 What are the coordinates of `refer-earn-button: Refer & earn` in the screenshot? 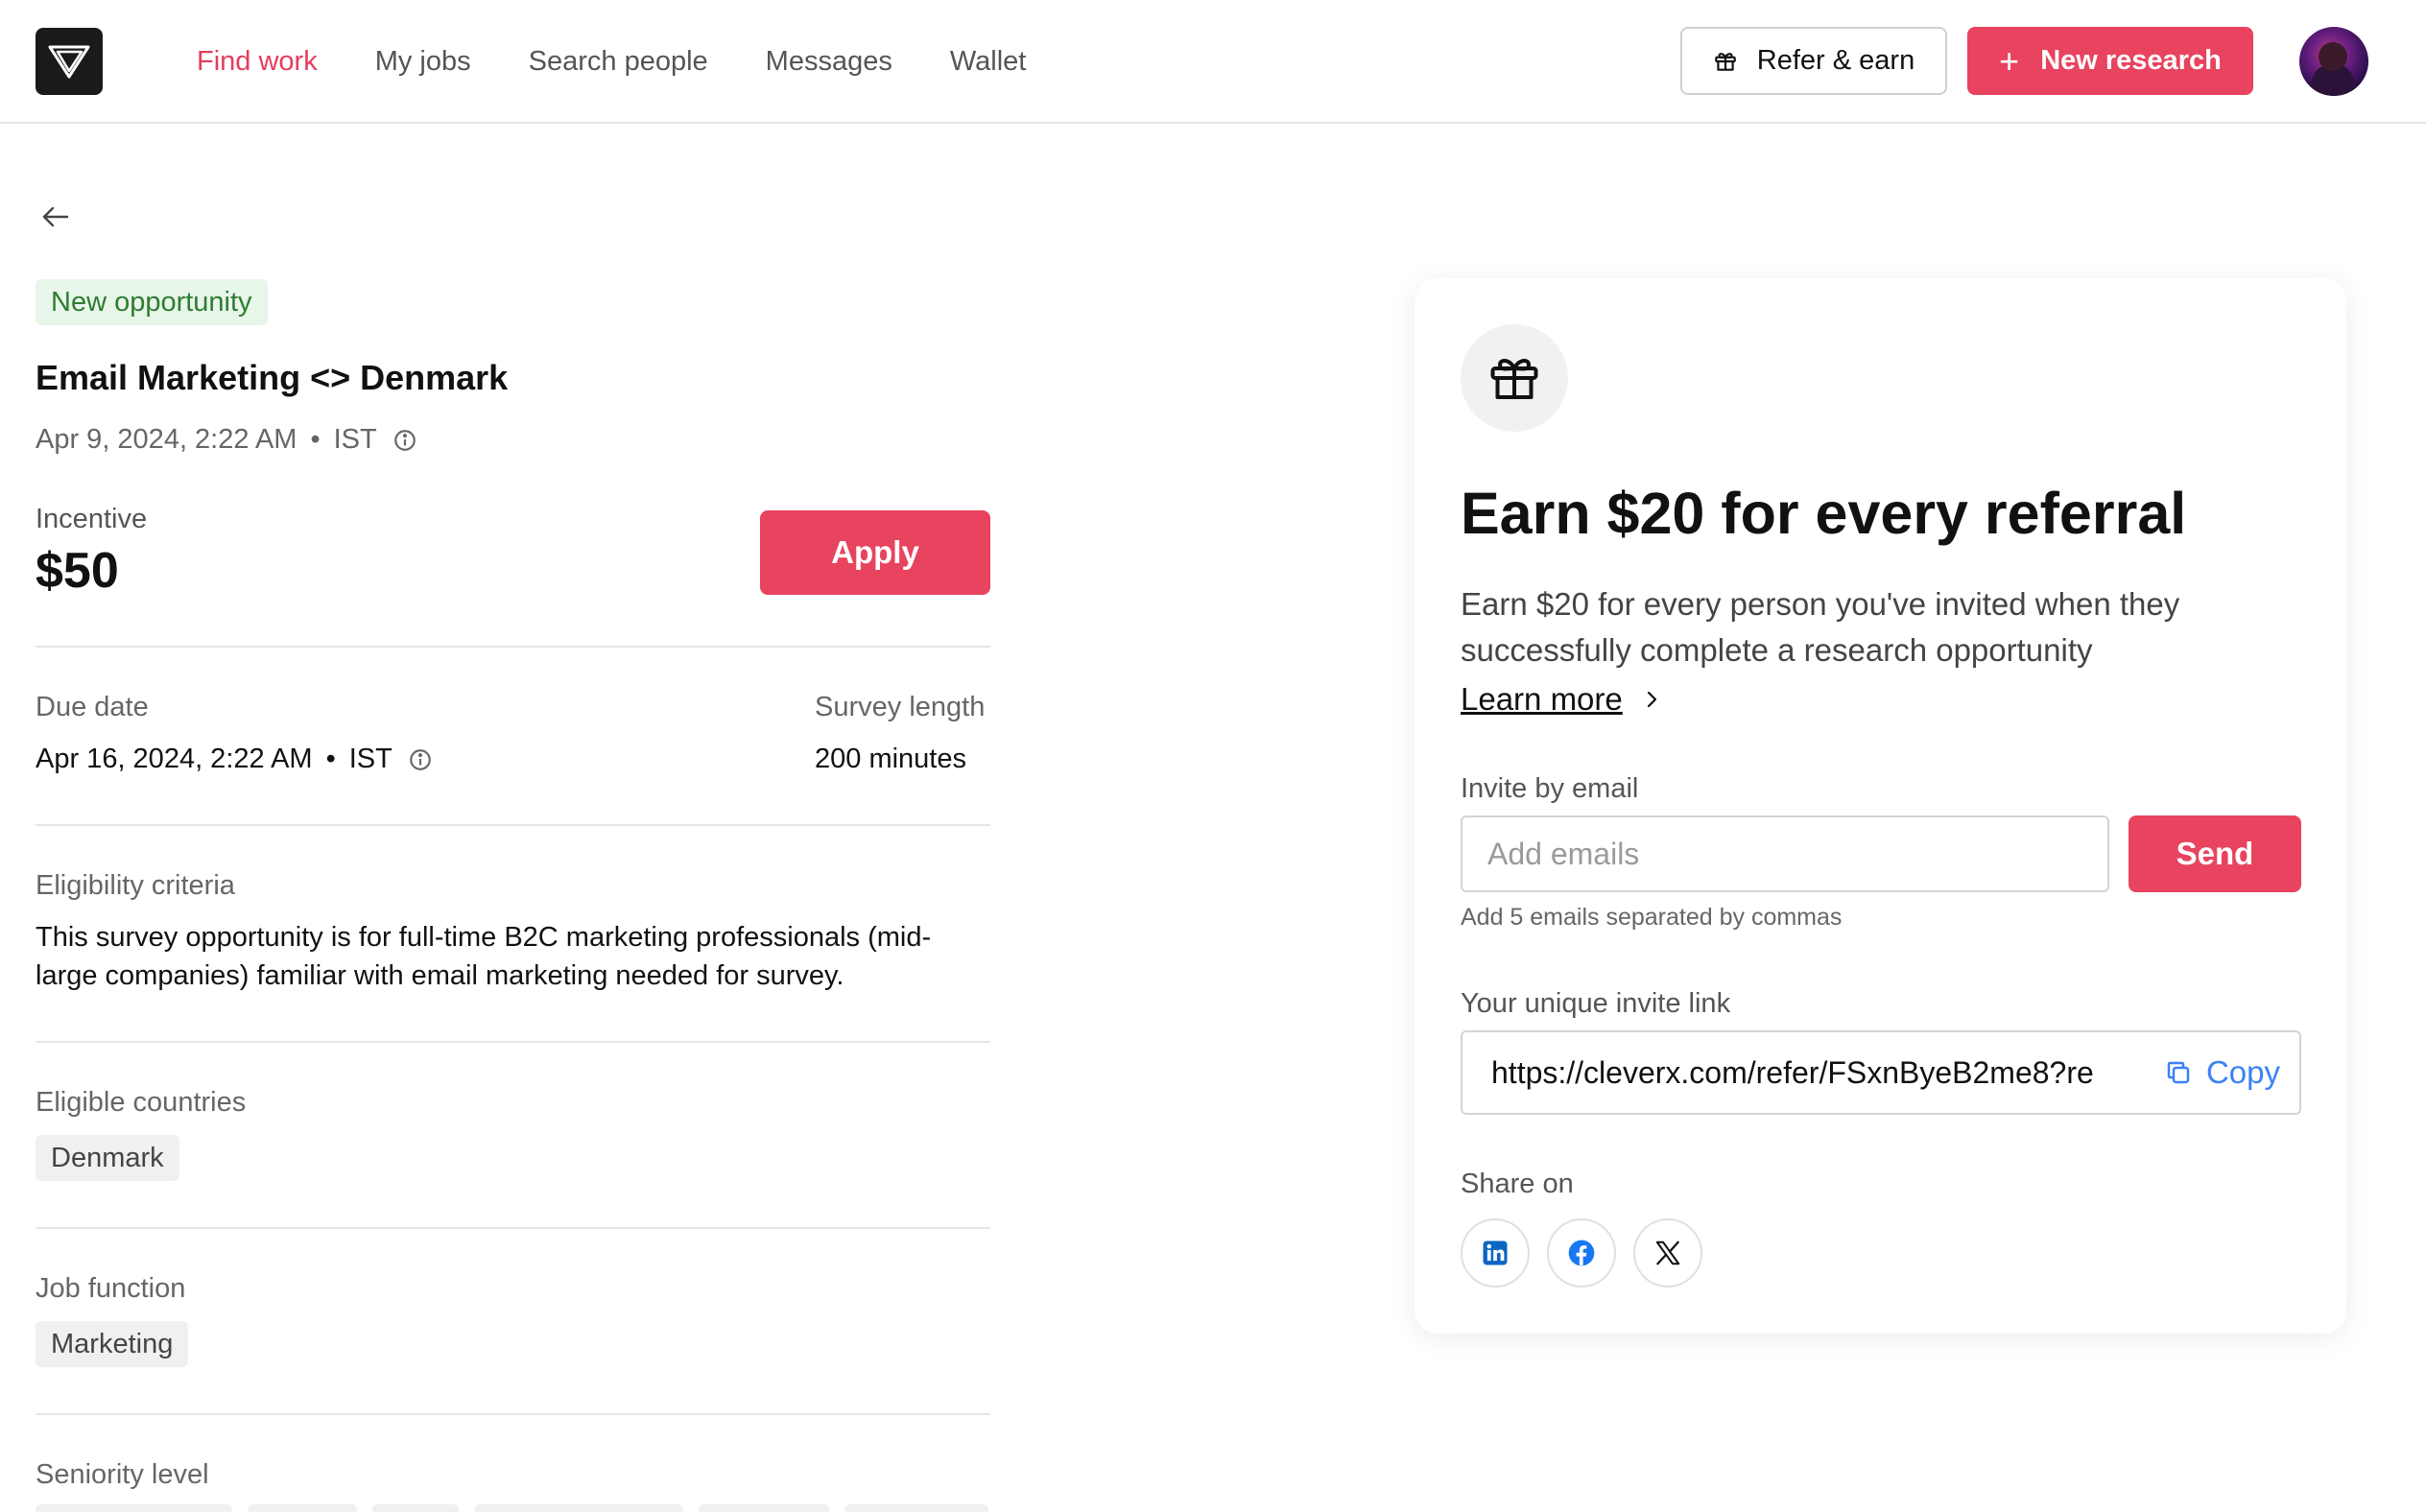 It's located at (1813, 61).